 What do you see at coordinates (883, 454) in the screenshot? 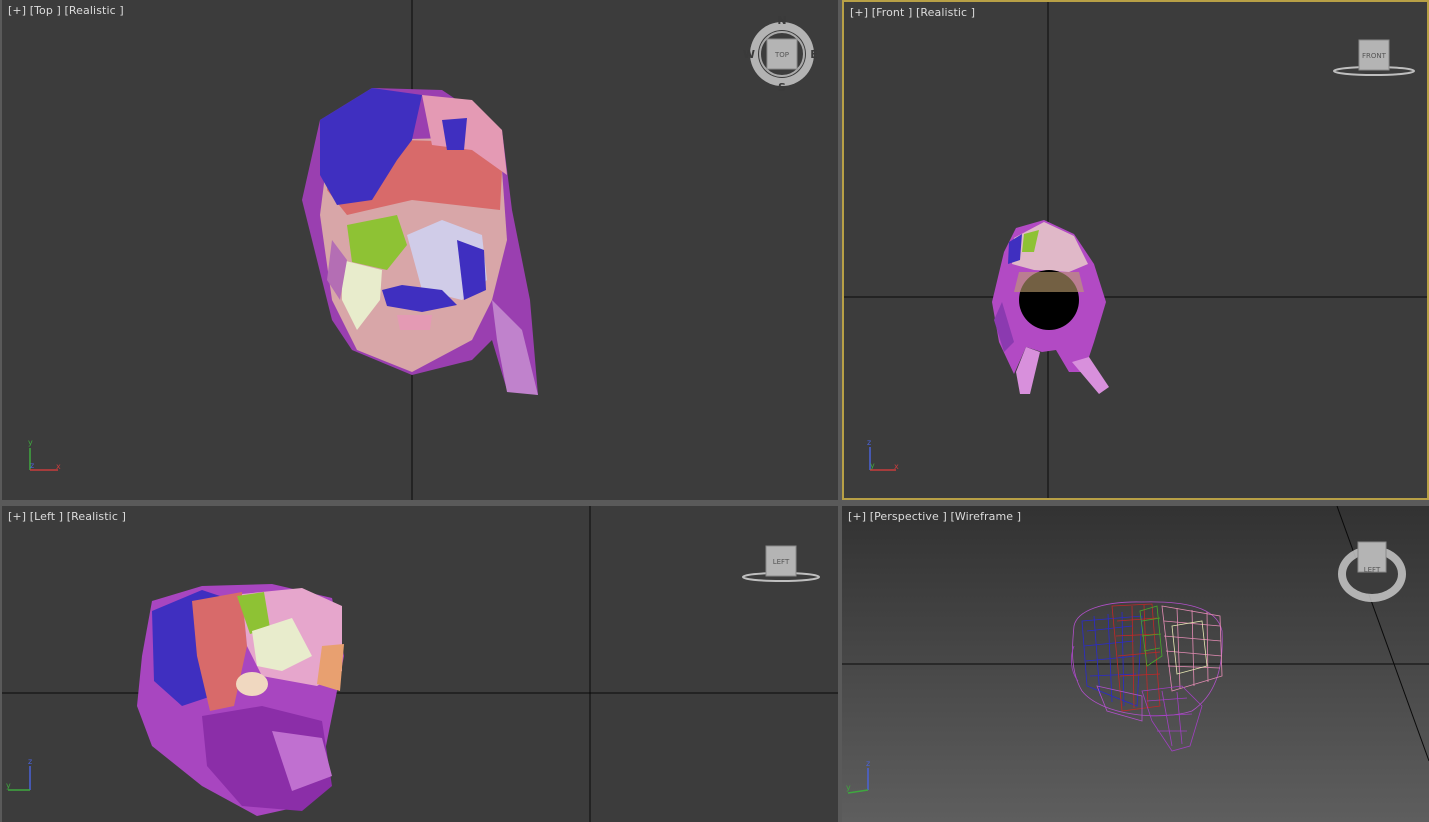
I see `axis-tripod-front: z y x` at bounding box center [883, 454].